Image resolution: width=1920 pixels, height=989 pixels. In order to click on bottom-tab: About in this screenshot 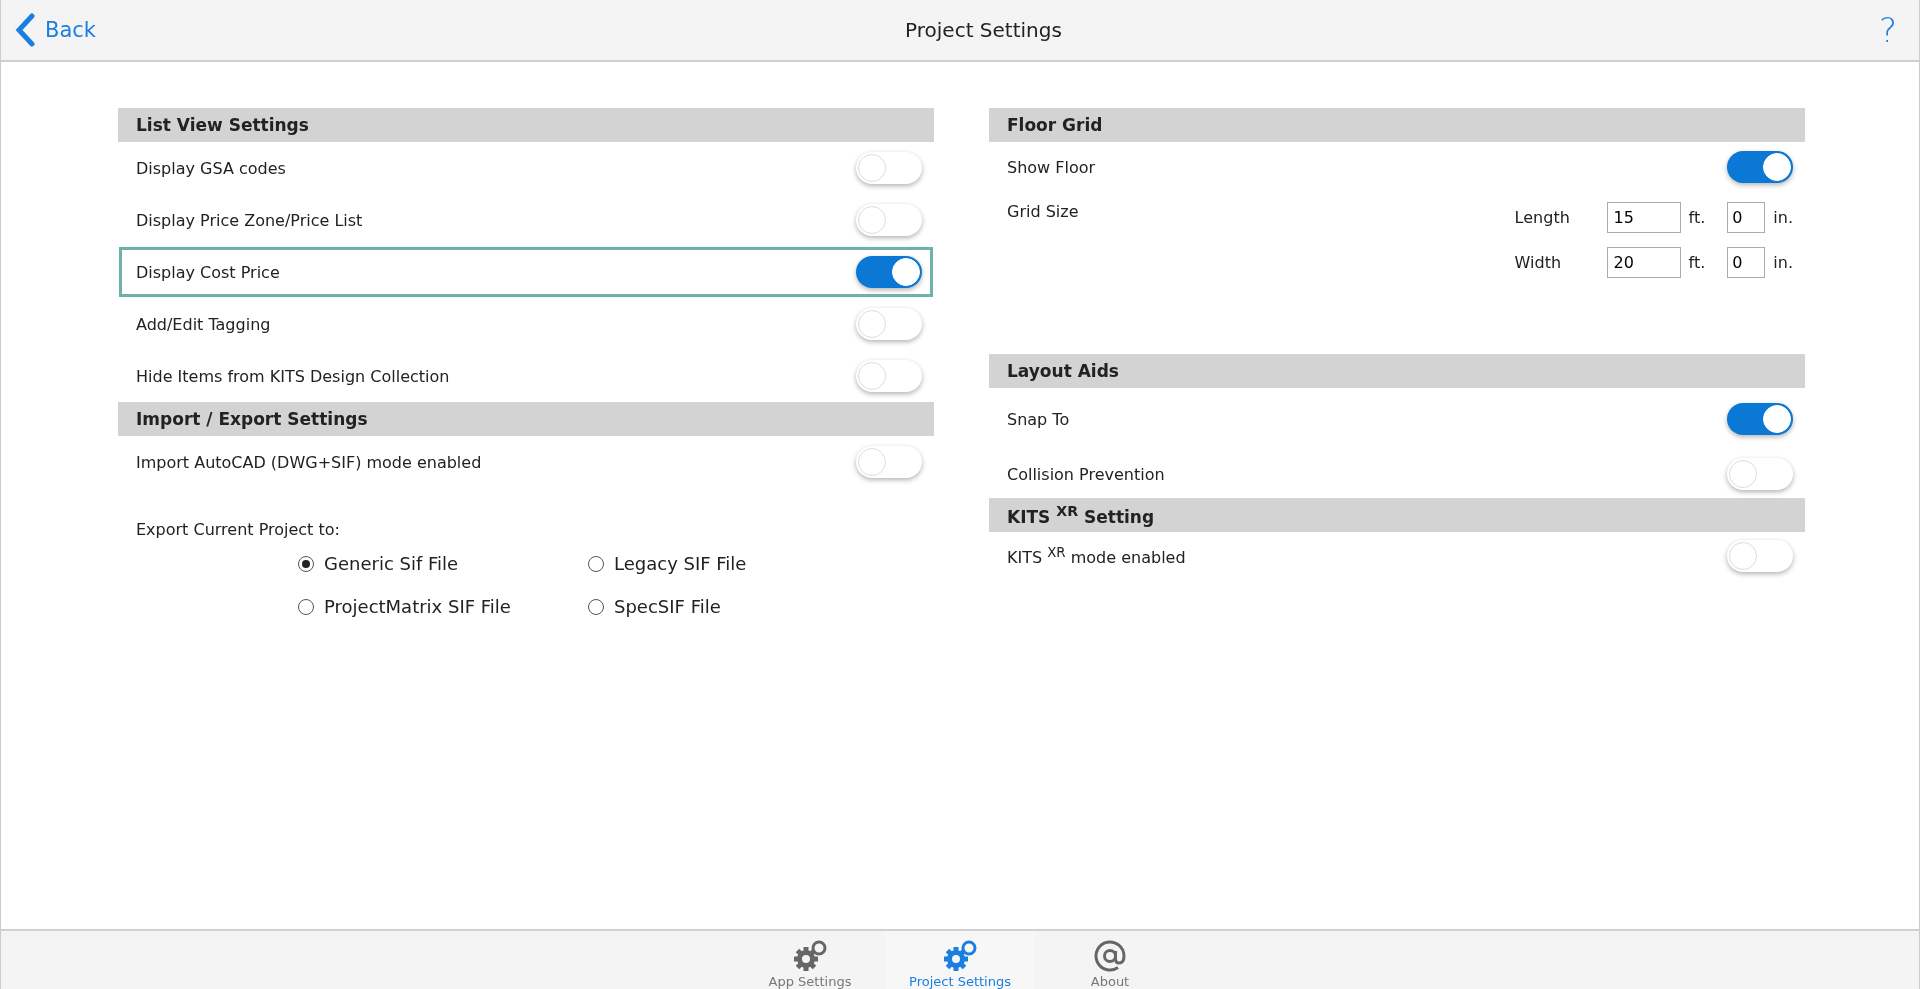, I will do `click(1110, 960)`.